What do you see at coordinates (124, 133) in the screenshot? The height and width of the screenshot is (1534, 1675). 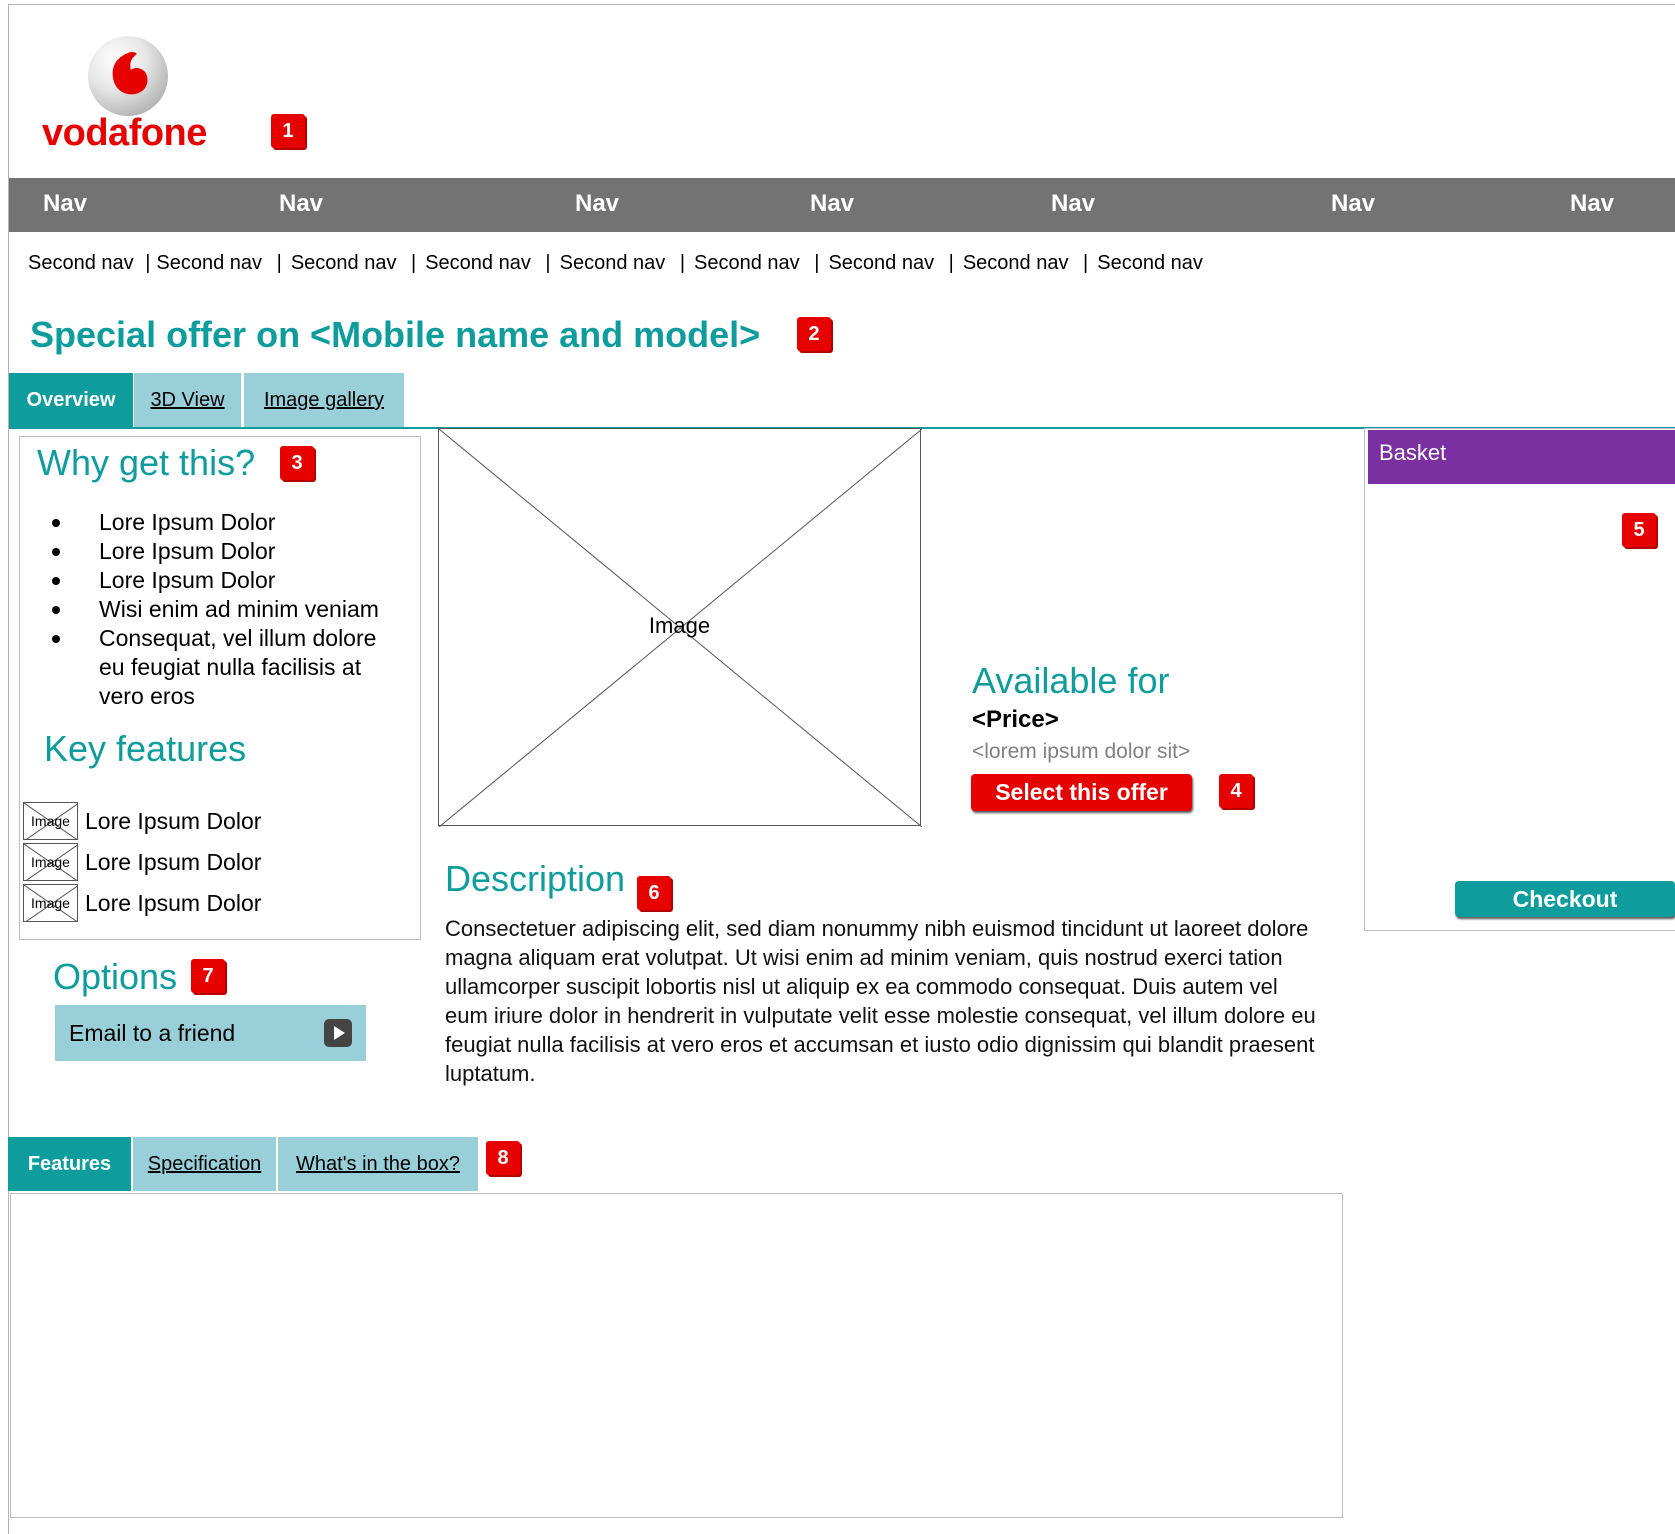 I see `brand-wordmark: vodafone` at bounding box center [124, 133].